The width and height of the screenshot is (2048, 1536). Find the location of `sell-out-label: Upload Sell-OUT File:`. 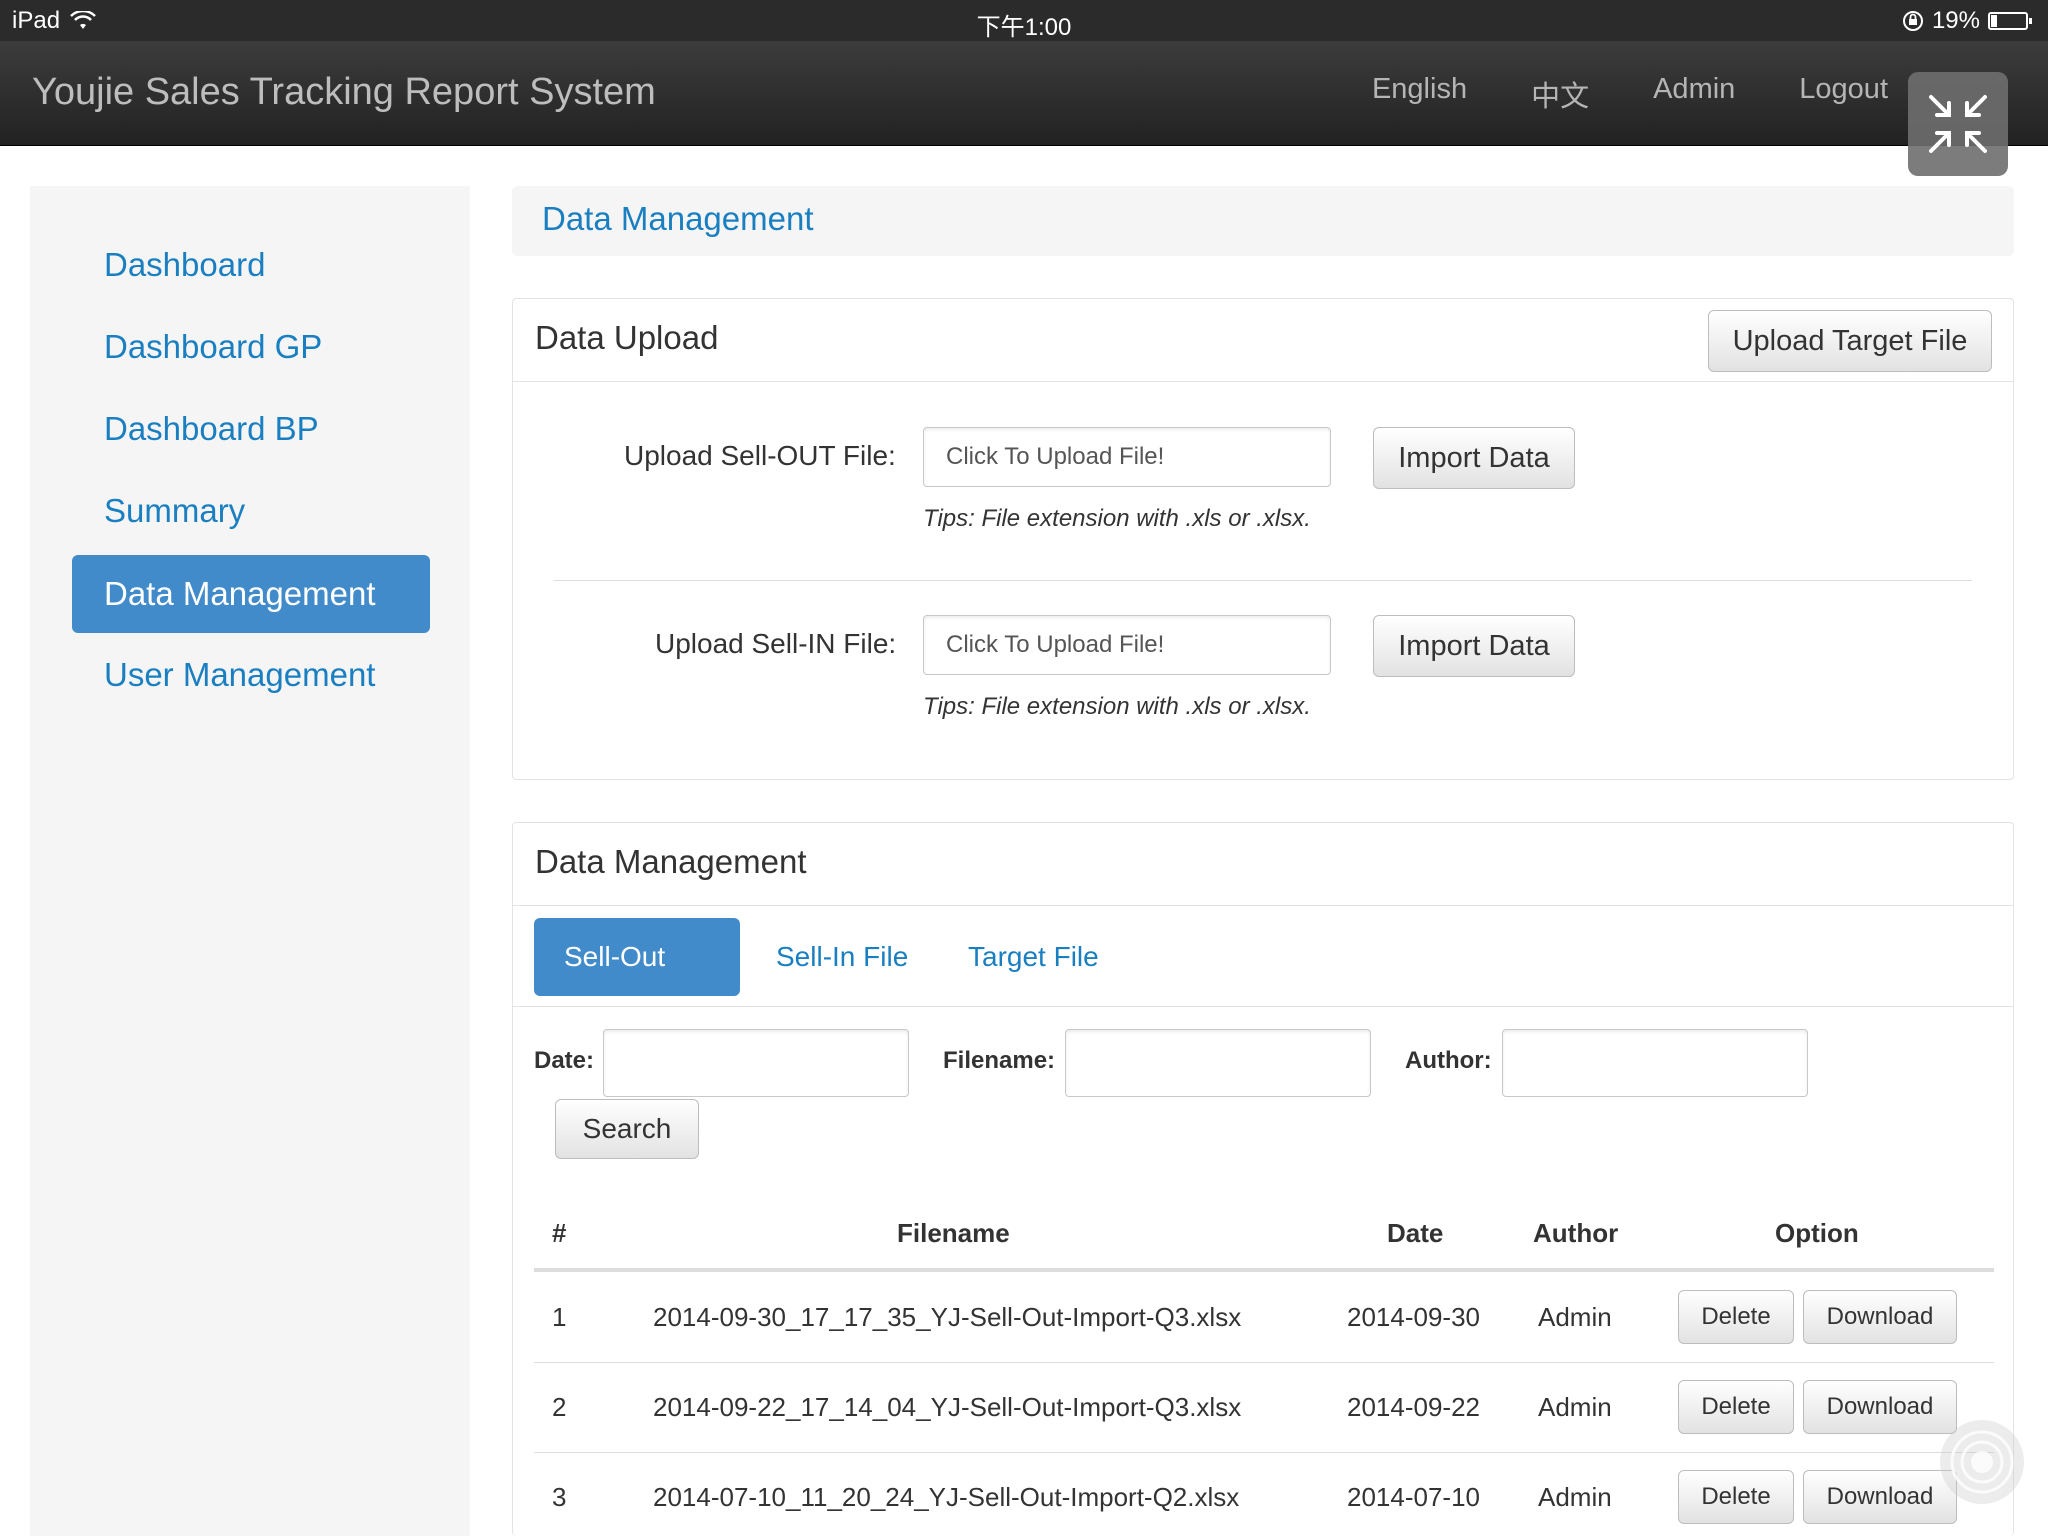

sell-out-label: Upload Sell-OUT File: is located at coordinates (760, 455).